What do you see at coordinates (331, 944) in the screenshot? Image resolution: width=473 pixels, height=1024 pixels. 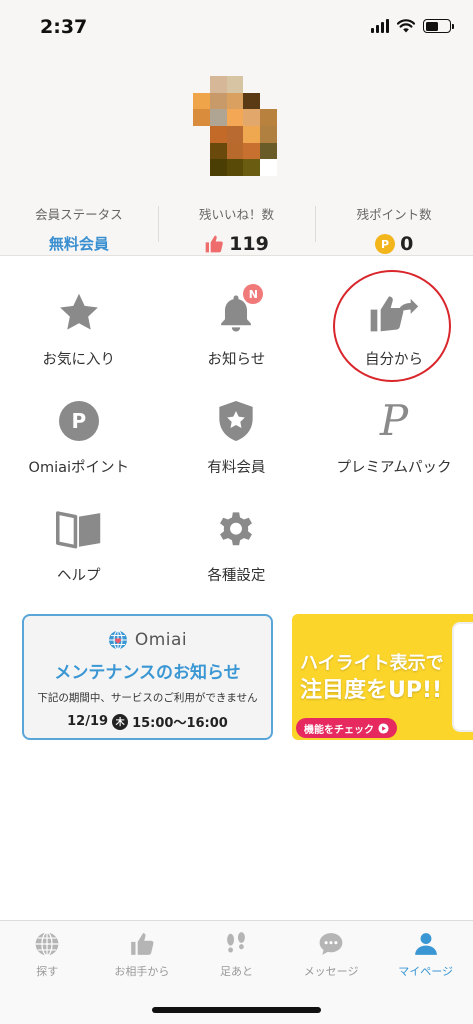 I see `chat-icon` at bounding box center [331, 944].